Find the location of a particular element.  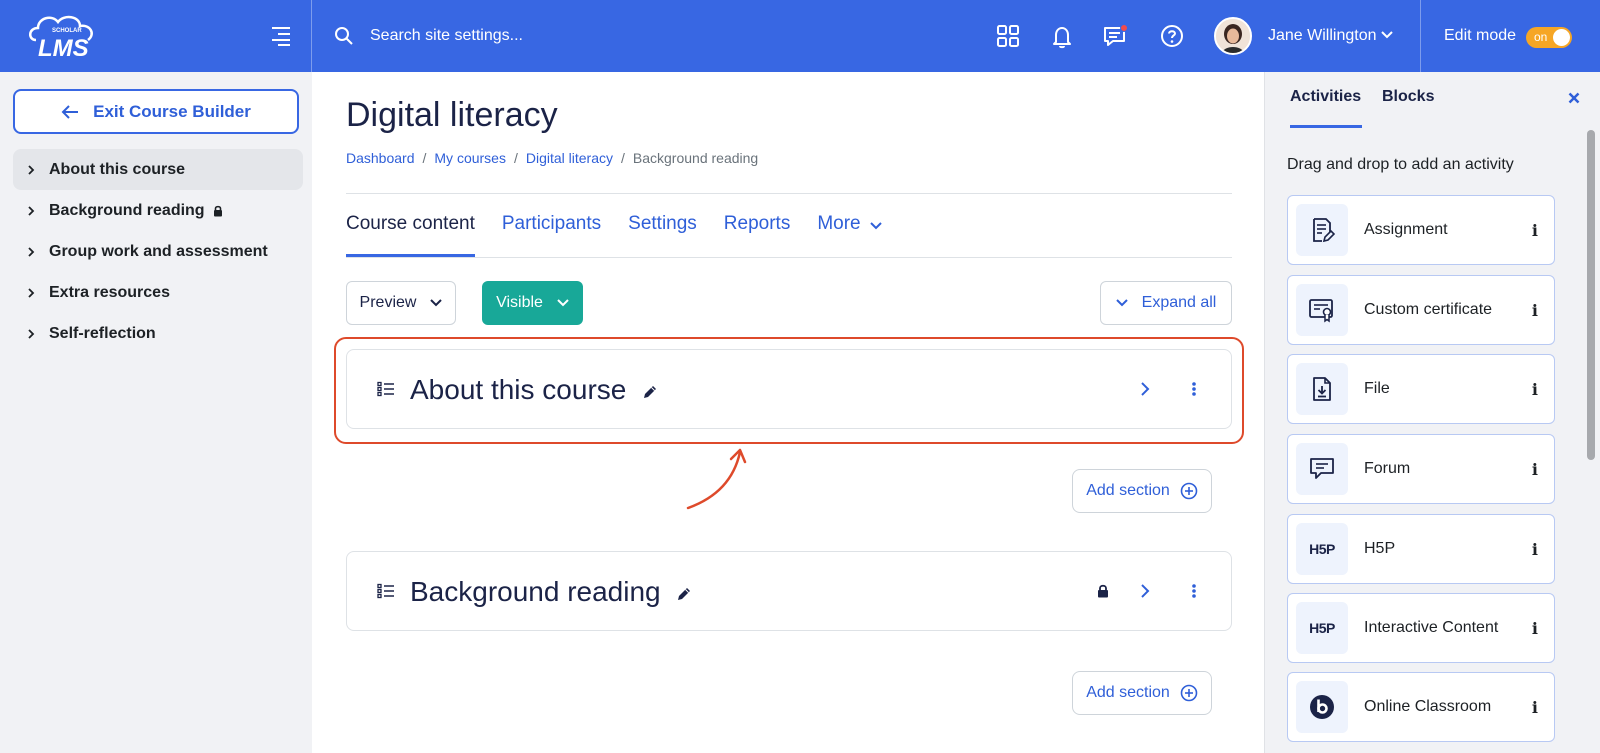

activity-card-h5p: H5P H5P i is located at coordinates (1421, 549).